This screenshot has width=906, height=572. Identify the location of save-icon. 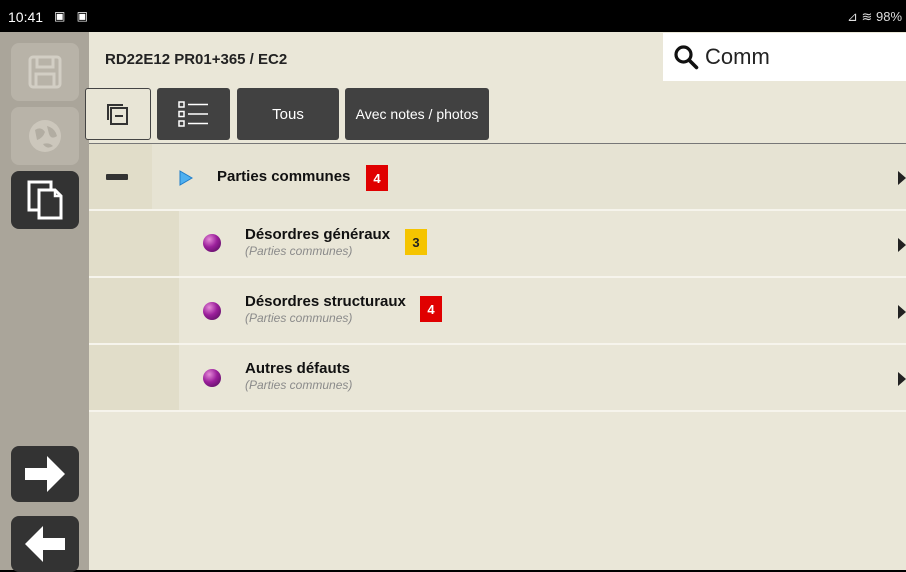
(45, 72).